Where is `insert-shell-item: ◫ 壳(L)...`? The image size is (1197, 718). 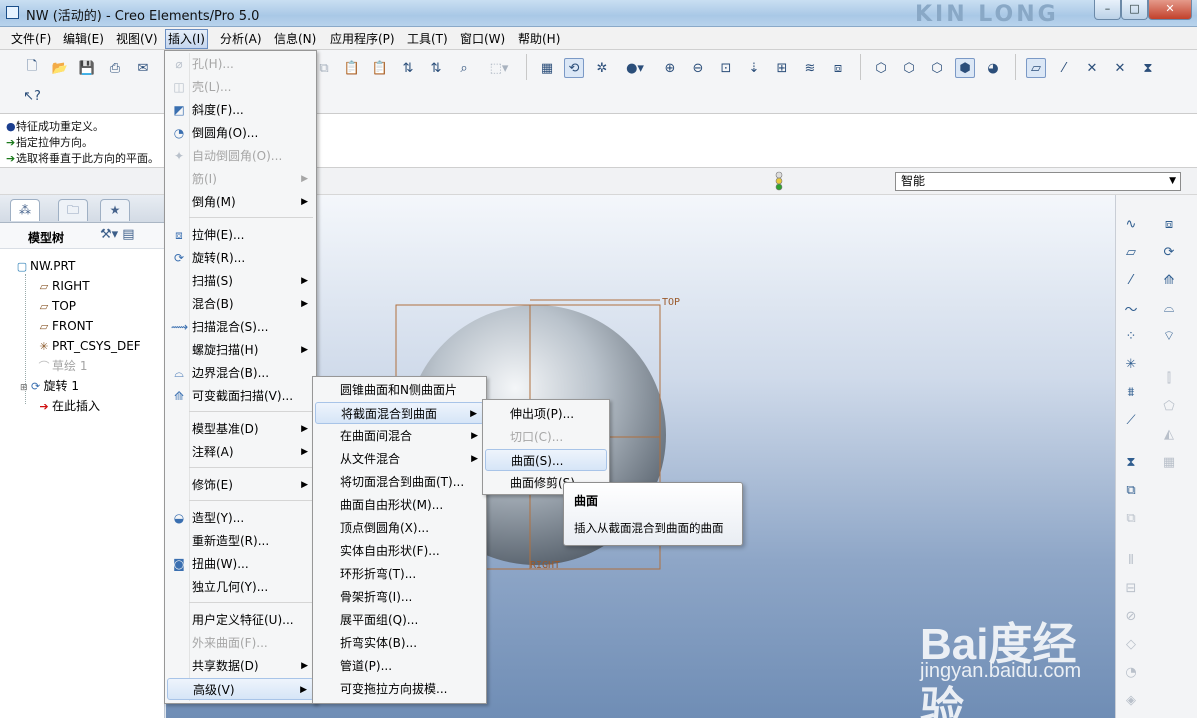
insert-shell-item: ◫ 壳(L)... is located at coordinates (240, 87).